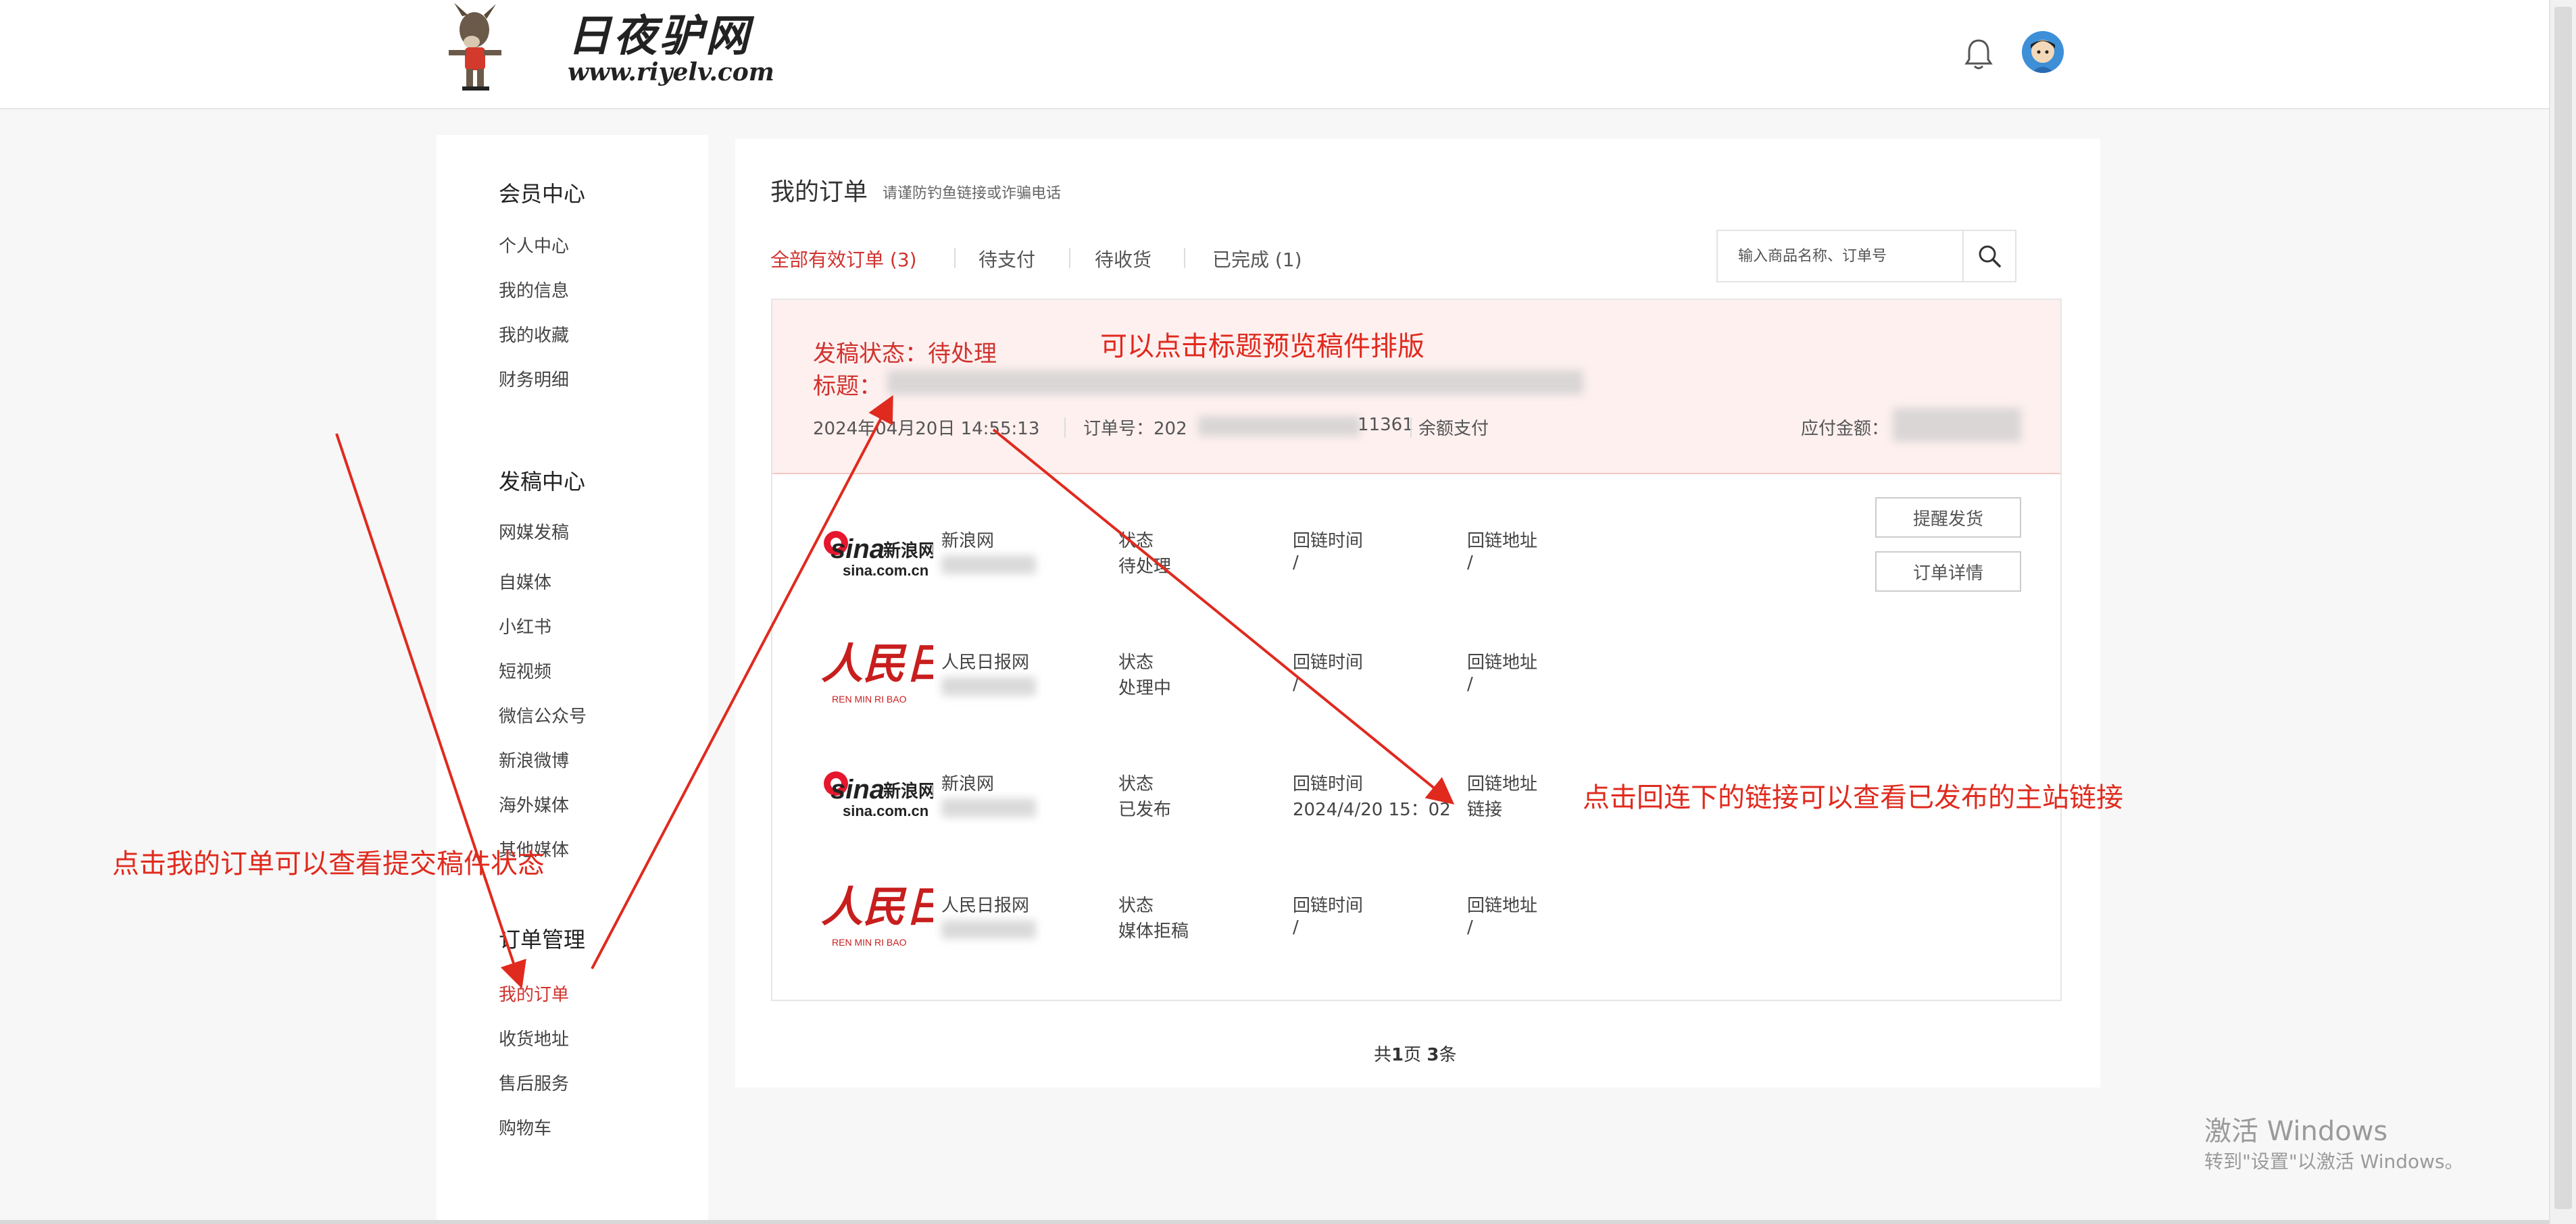 This screenshot has width=2576, height=1224. I want to click on order-detail-button: 订单详情, so click(1948, 571).